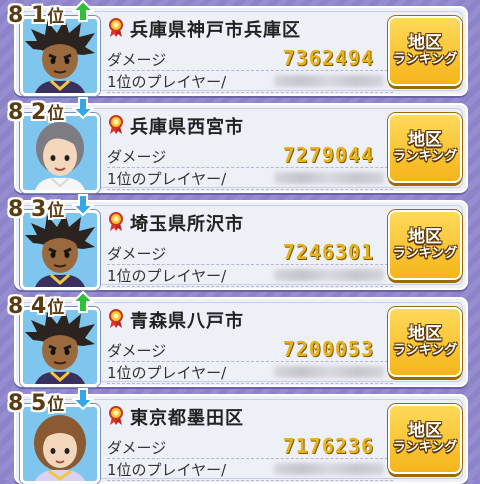  What do you see at coordinates (187, 418) in the screenshot?
I see `city-name: 東京都墨田区` at bounding box center [187, 418].